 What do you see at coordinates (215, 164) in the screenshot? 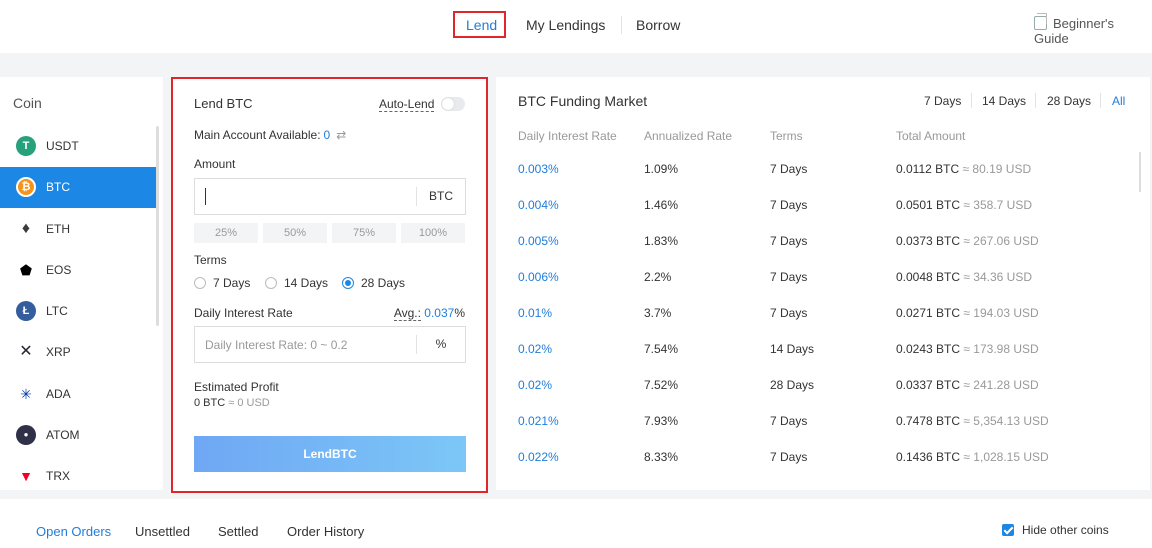
I see `amount-label: Amount` at bounding box center [215, 164].